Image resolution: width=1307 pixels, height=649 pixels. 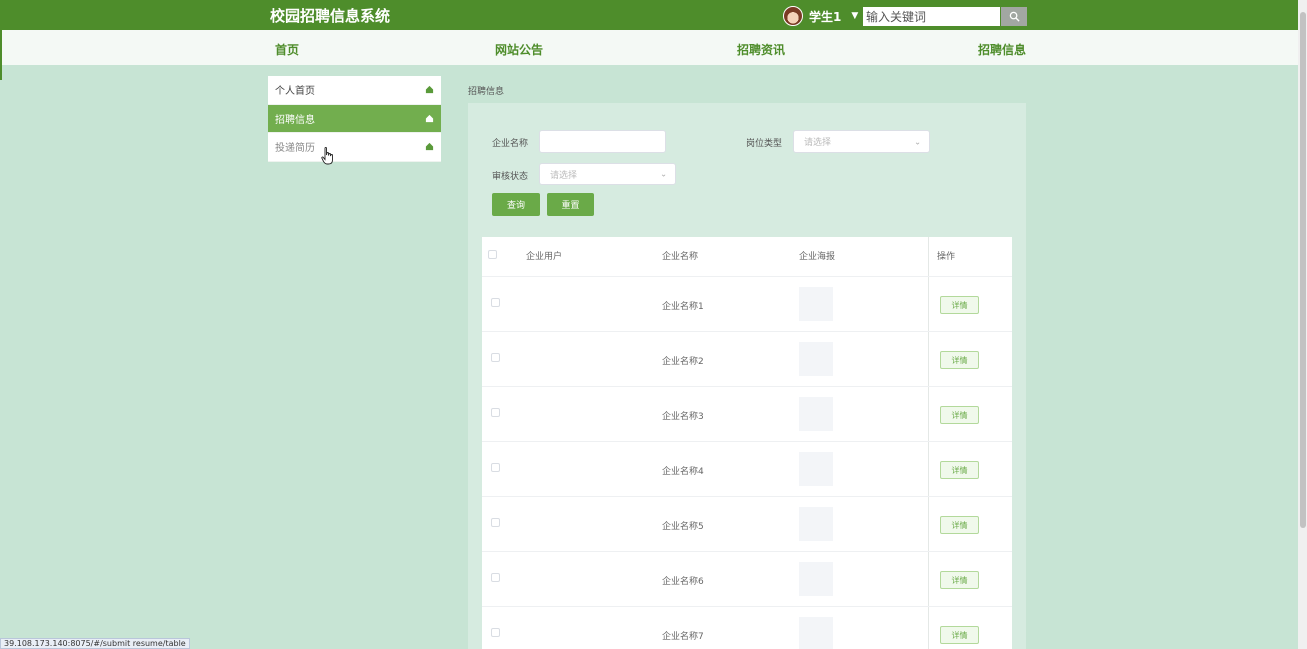 I want to click on audit-status-select: 请选择 ⌄, so click(x=607, y=174).